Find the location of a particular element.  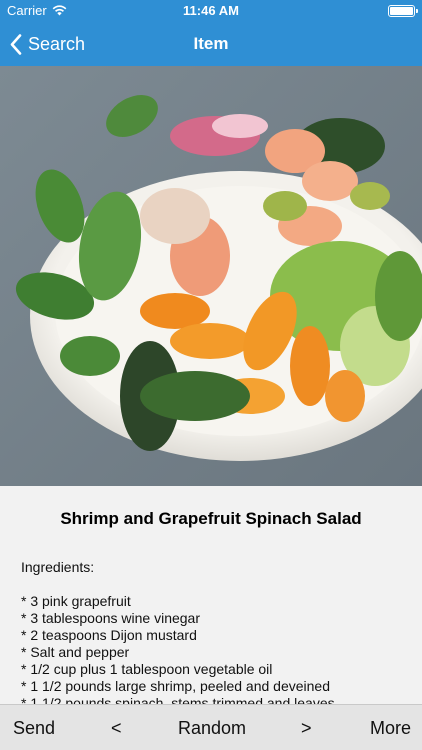

recipe-title: Shrimp and Grapefruit Spinach Salad is located at coordinates (211, 518).